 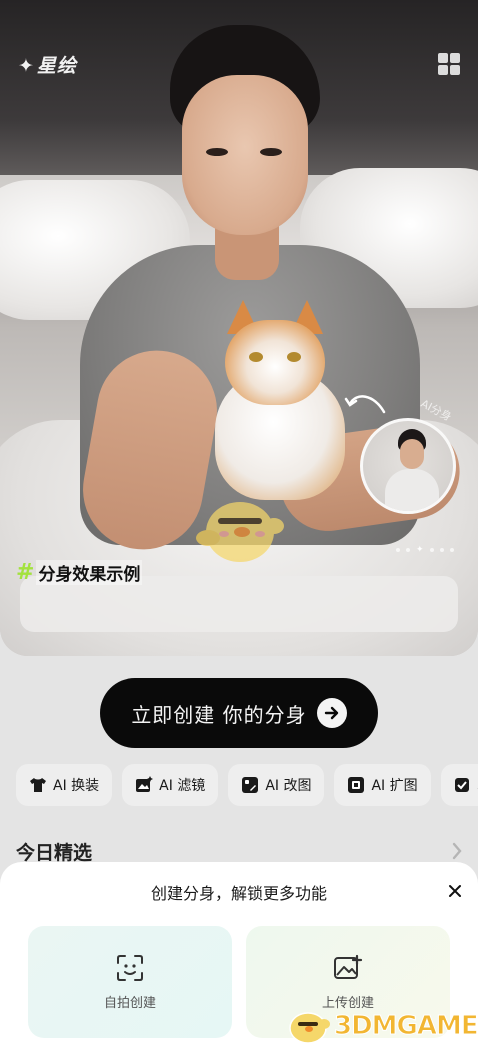 I want to click on carousel-indicator: ✦, so click(x=425, y=550).